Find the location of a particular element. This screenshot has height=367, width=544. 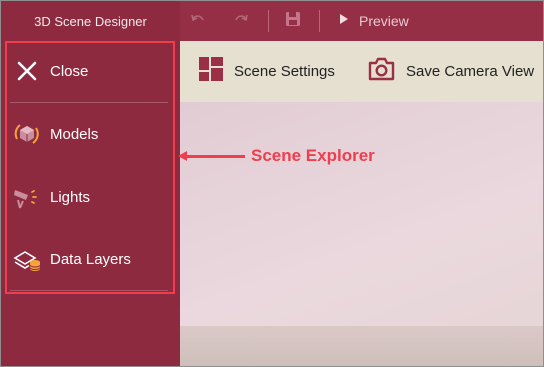

sidebar-item-data-layers: Data Layers is located at coordinates (89, 259).